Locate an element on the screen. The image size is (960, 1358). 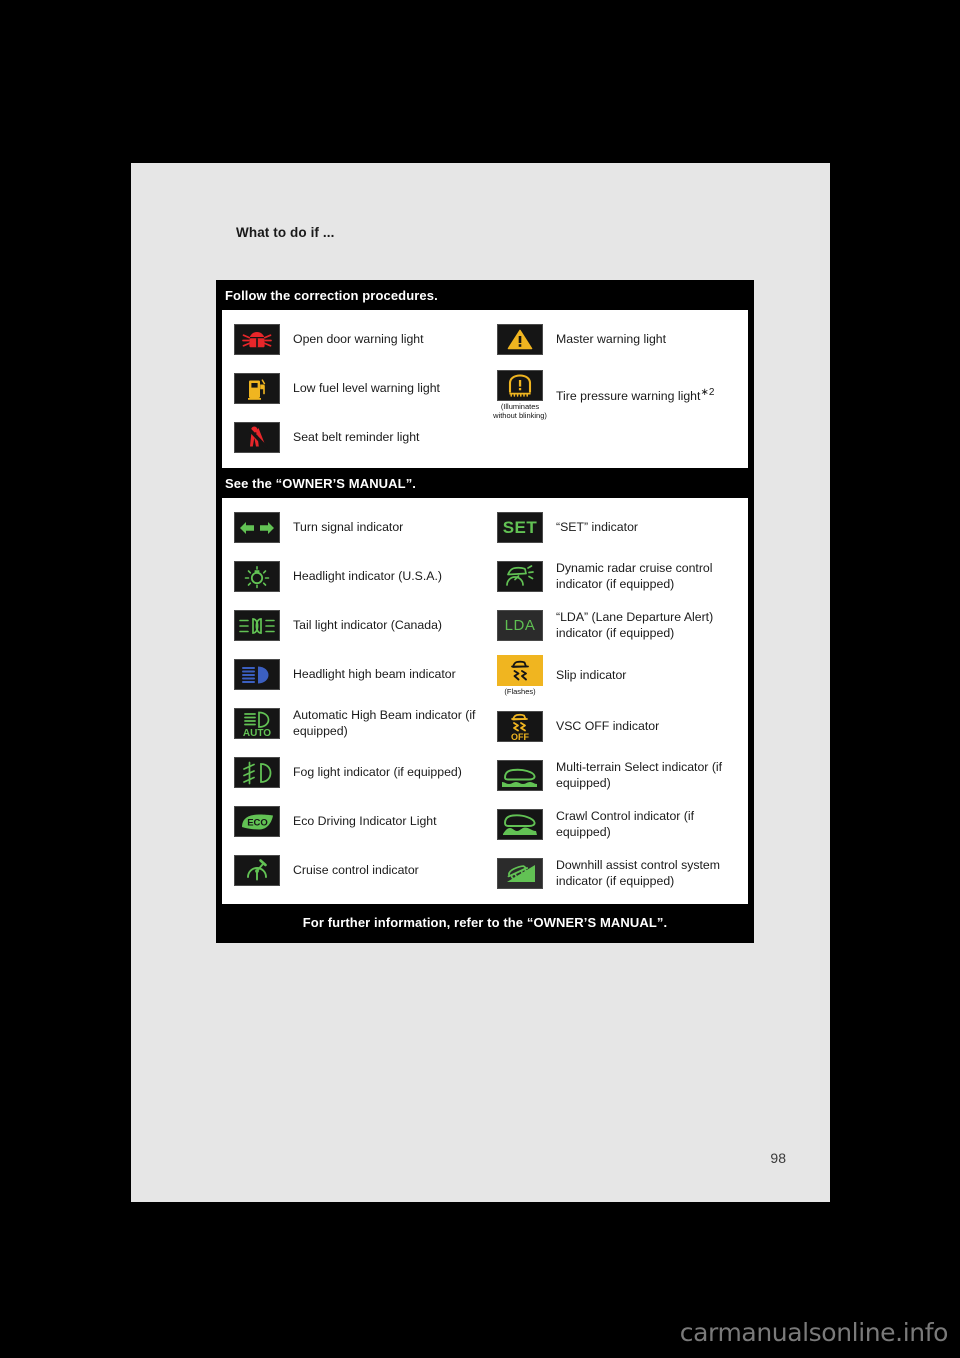
list-item: Seat belt reminder light is located at coordinates (353, 437).